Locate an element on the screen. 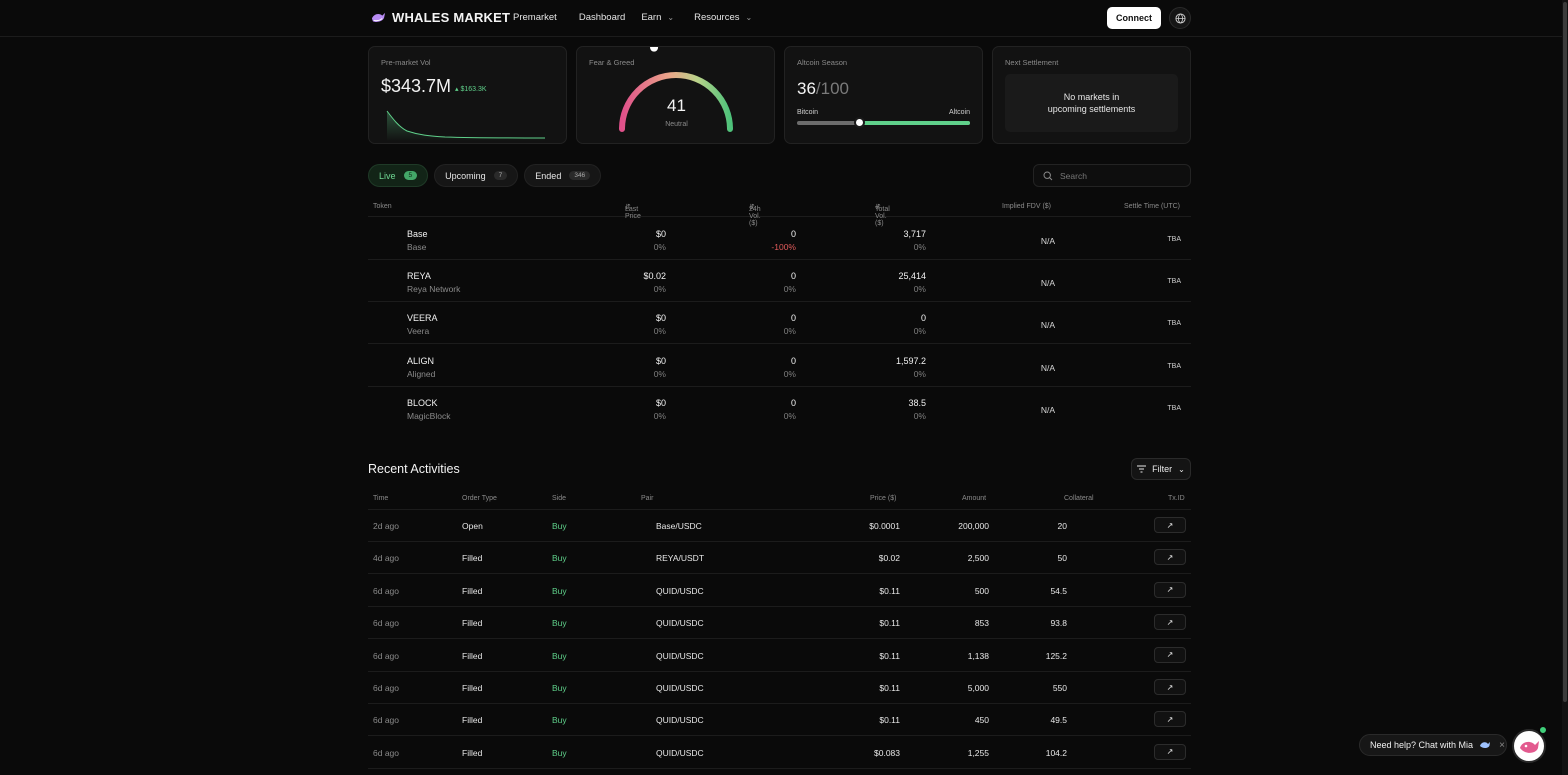  nav-resources: Resources ⌄ is located at coordinates (723, 17).